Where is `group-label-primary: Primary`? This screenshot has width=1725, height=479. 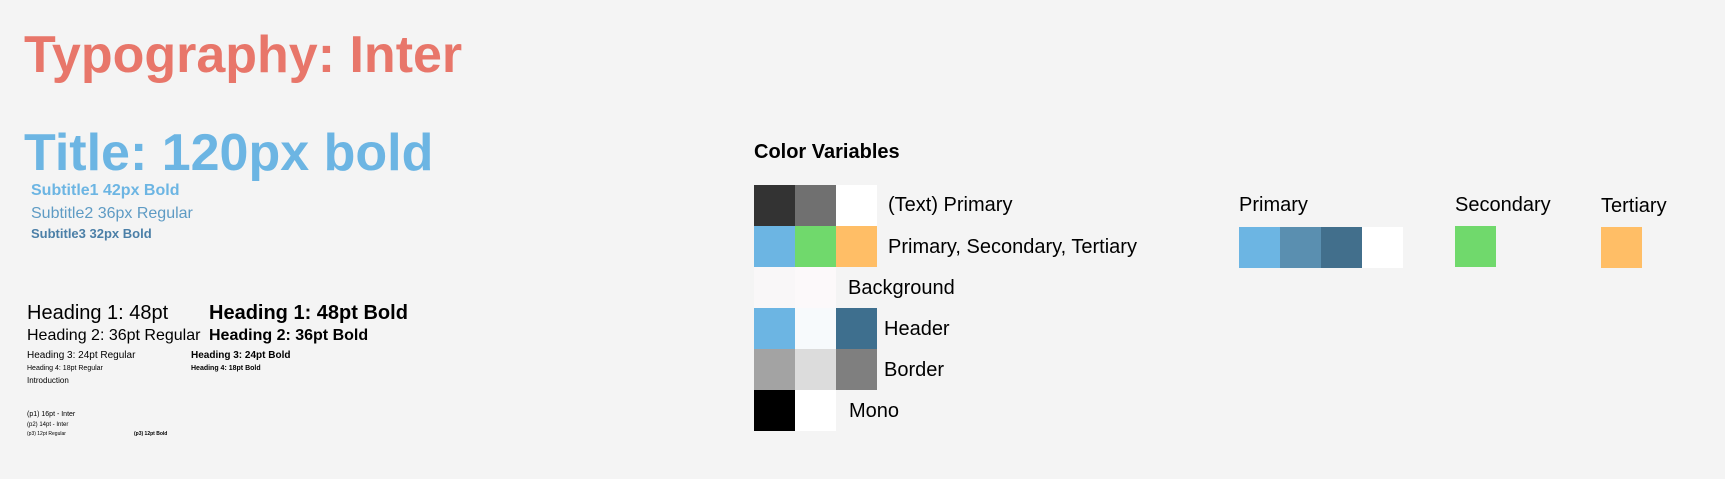
group-label-primary: Primary is located at coordinates (1273, 205).